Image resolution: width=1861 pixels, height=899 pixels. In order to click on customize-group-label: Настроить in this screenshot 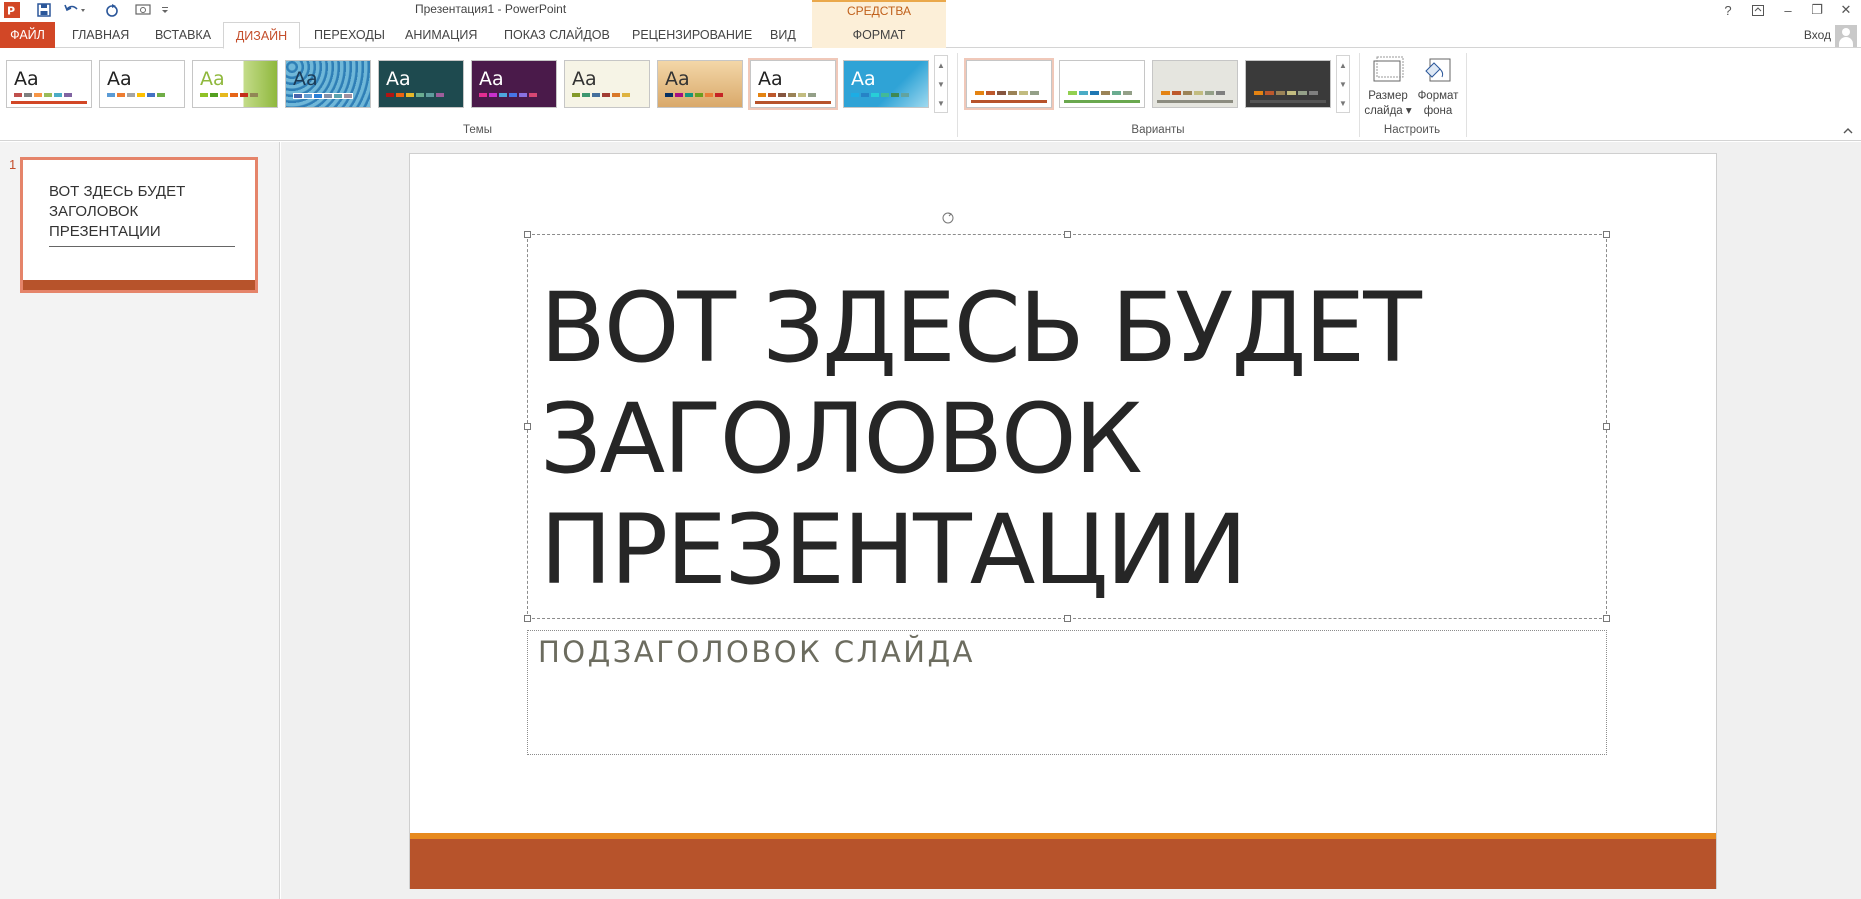, I will do `click(1412, 130)`.